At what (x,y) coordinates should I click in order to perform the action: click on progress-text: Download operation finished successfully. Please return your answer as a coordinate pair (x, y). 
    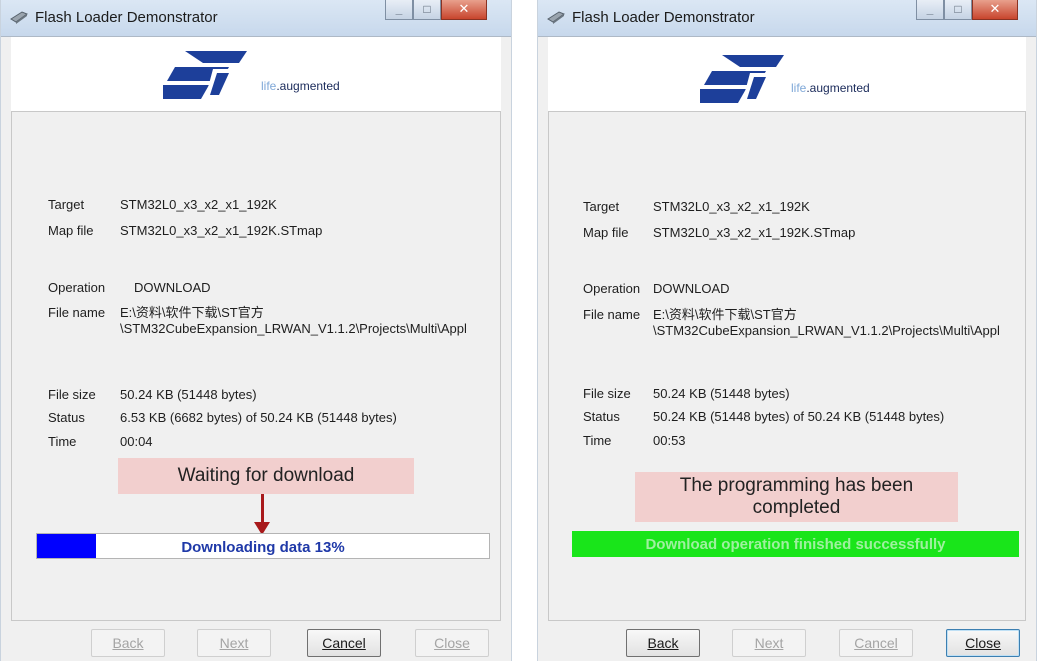
    Looking at the image, I should click on (795, 544).